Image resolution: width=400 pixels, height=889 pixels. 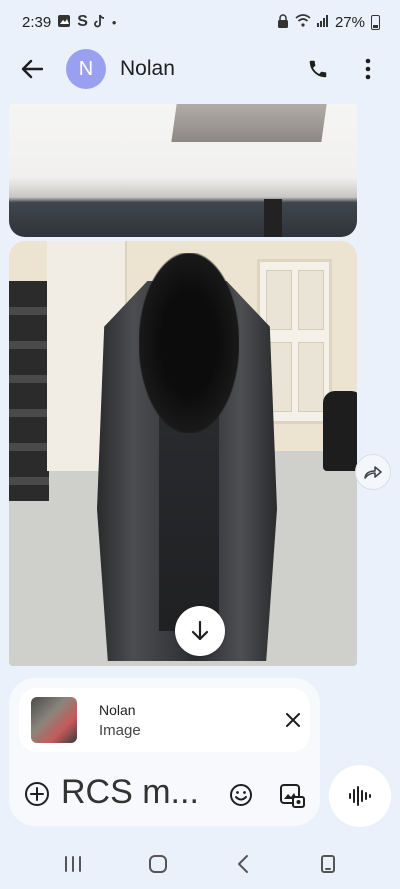 What do you see at coordinates (249, 123) in the screenshot?
I see `photo-awning` at bounding box center [249, 123].